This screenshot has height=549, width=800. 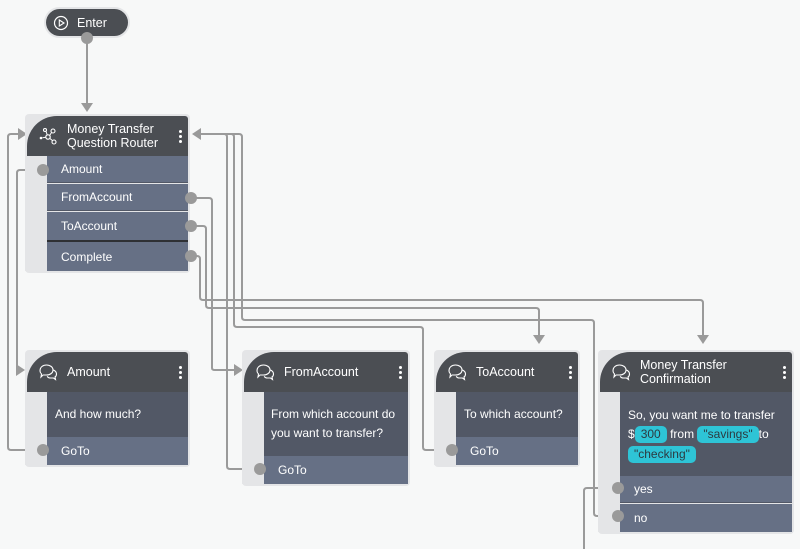 What do you see at coordinates (763, 434) in the screenshot?
I see `to-word: to` at bounding box center [763, 434].